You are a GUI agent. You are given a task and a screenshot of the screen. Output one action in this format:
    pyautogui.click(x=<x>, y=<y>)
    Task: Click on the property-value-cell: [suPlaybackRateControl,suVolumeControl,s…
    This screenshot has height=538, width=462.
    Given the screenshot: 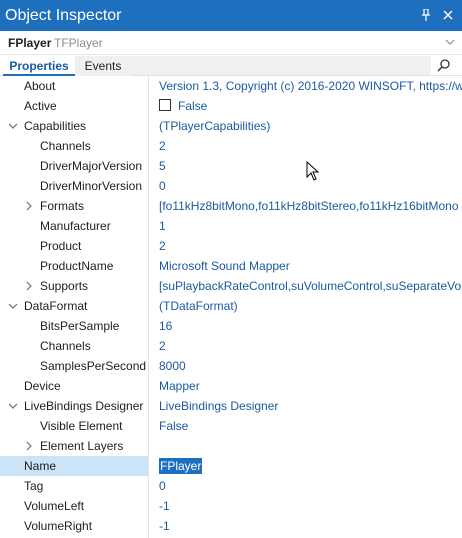 What is the action you would take?
    pyautogui.click(x=310, y=286)
    